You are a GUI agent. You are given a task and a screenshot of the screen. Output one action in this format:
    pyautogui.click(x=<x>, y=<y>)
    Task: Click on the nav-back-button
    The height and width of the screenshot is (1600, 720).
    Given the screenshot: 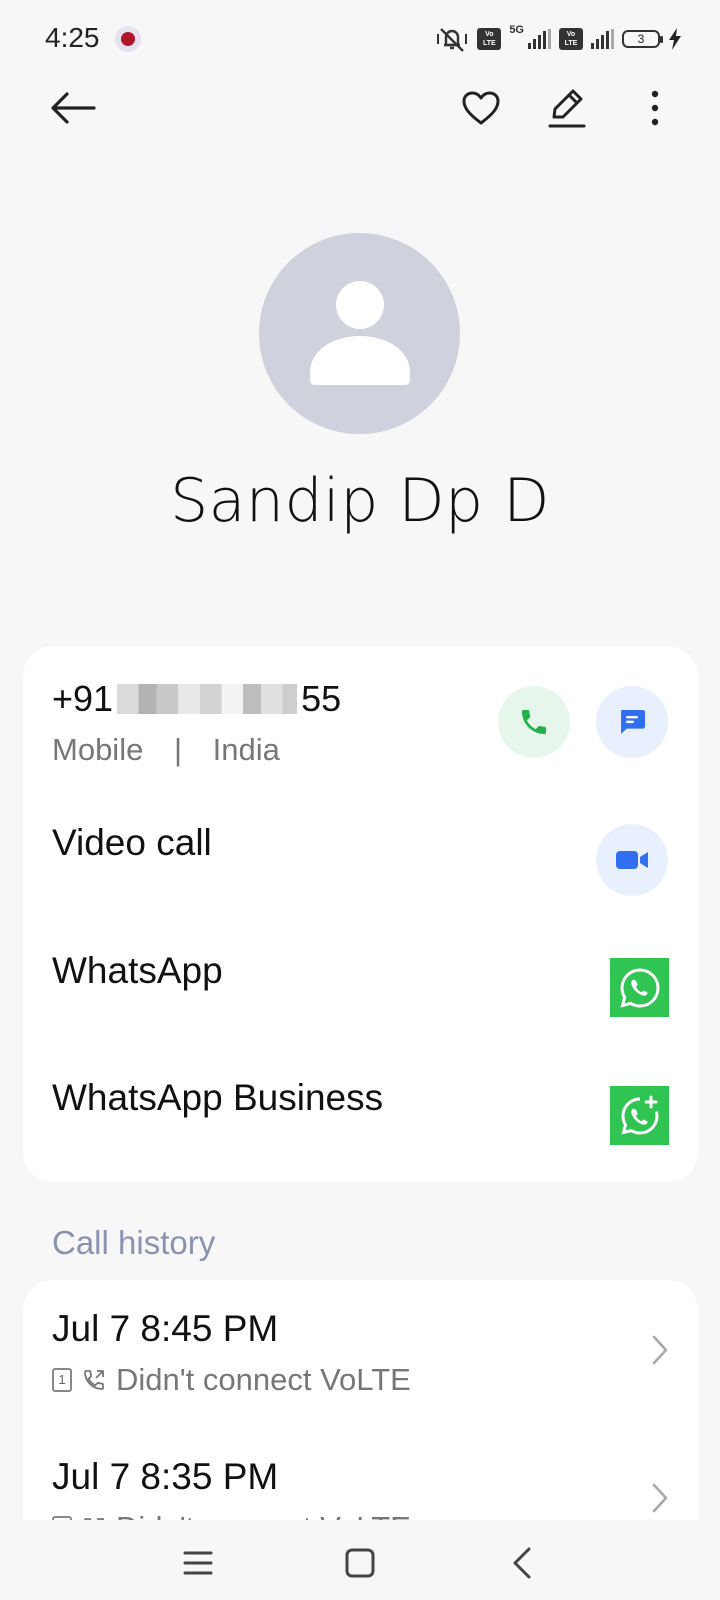 What is the action you would take?
    pyautogui.click(x=522, y=1563)
    